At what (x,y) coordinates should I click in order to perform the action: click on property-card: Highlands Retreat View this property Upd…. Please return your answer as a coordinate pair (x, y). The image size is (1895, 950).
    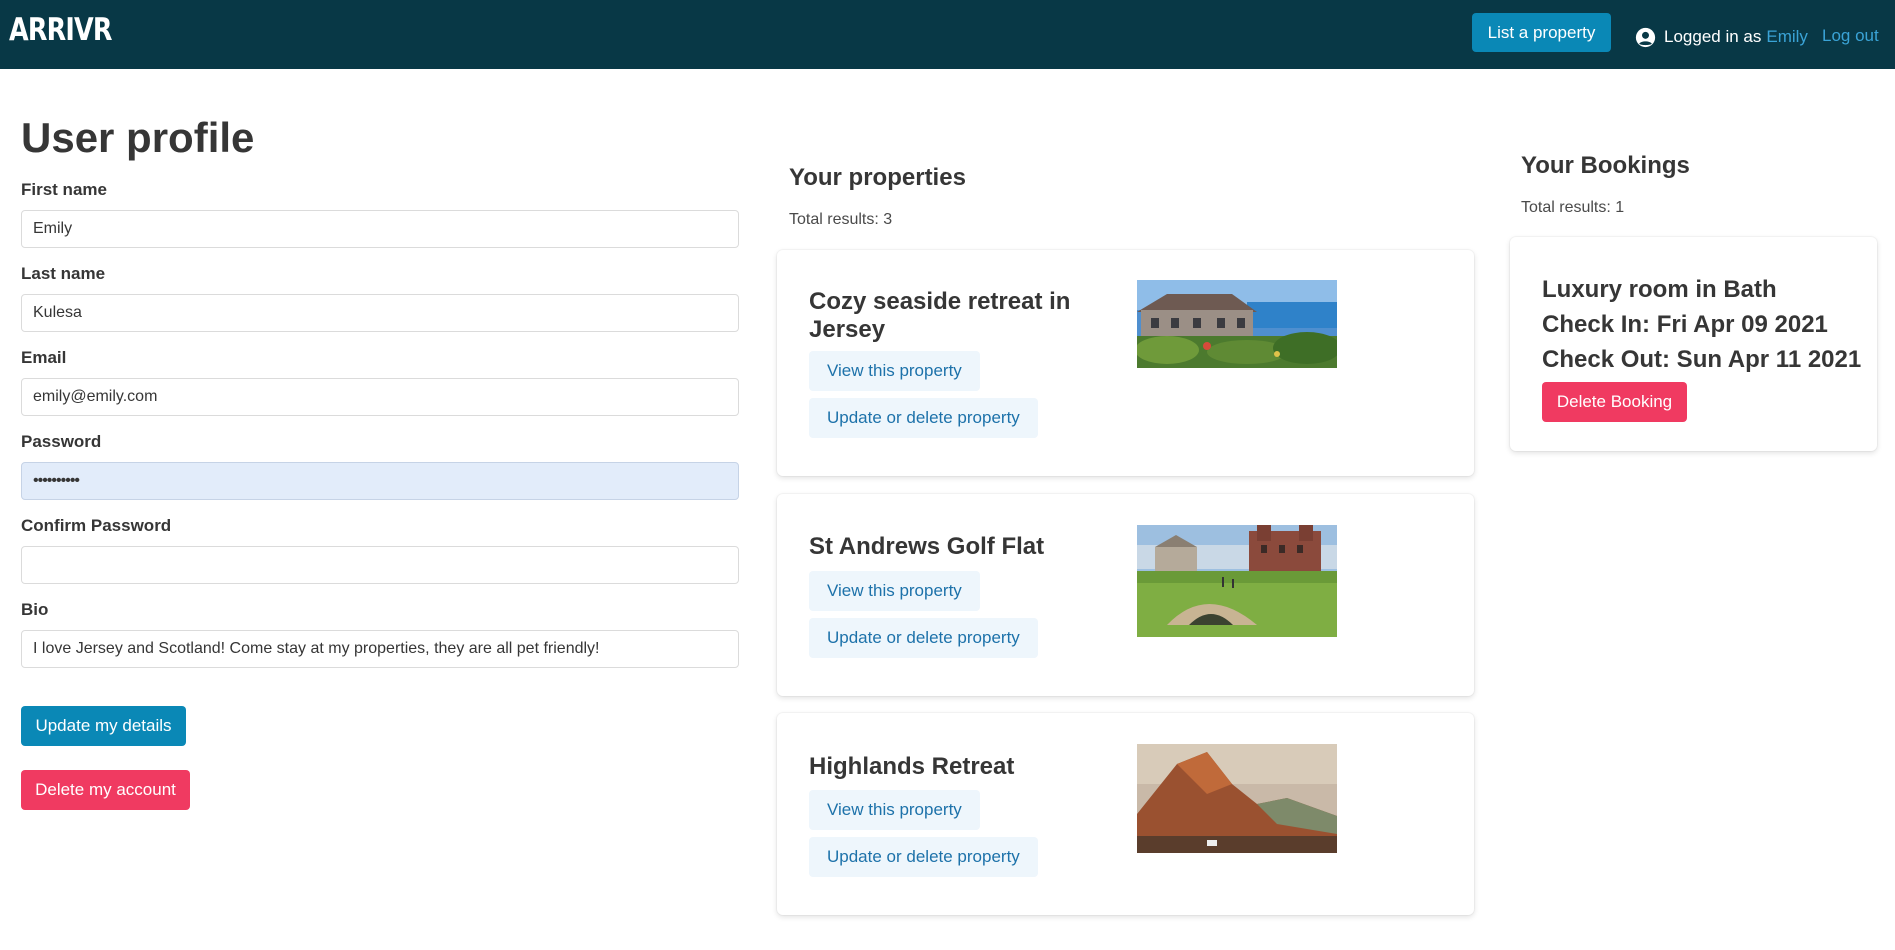
    Looking at the image, I should click on (1125, 814).